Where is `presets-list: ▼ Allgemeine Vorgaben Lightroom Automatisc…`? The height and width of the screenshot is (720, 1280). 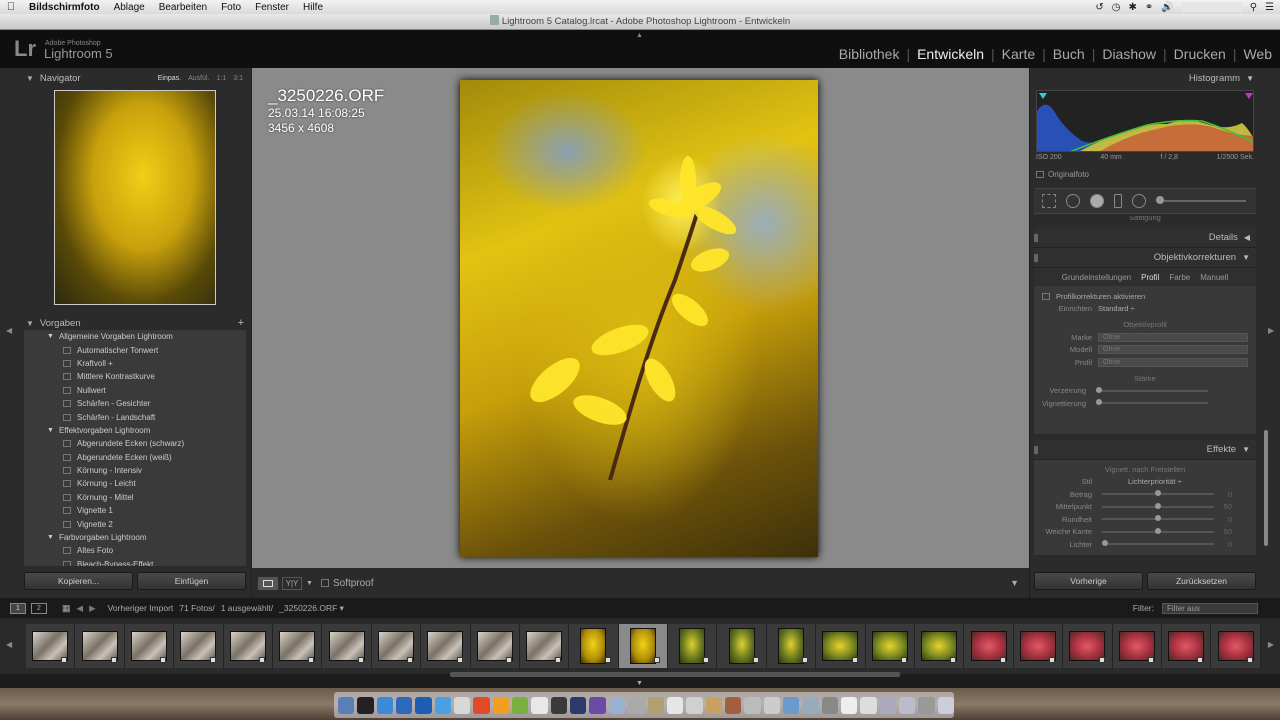
presets-list: ▼ Allgemeine Vorgaben Lightroom Automatisc… is located at coordinates (135, 448).